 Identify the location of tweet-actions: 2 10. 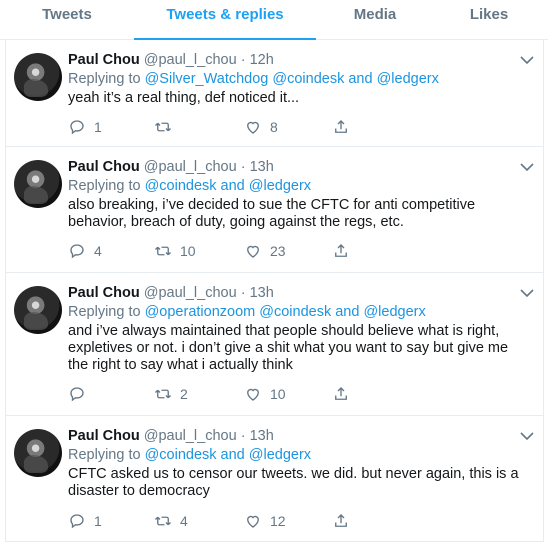
(218, 394).